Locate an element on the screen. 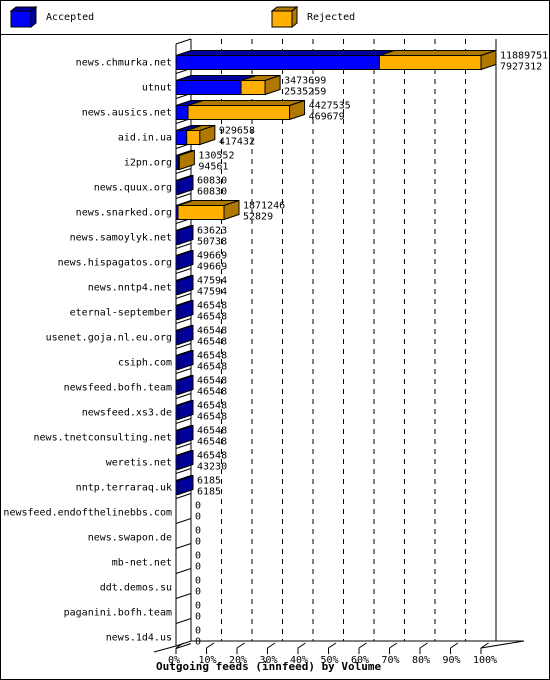  category-label: ddt.demos.su is located at coordinates (136, 588).